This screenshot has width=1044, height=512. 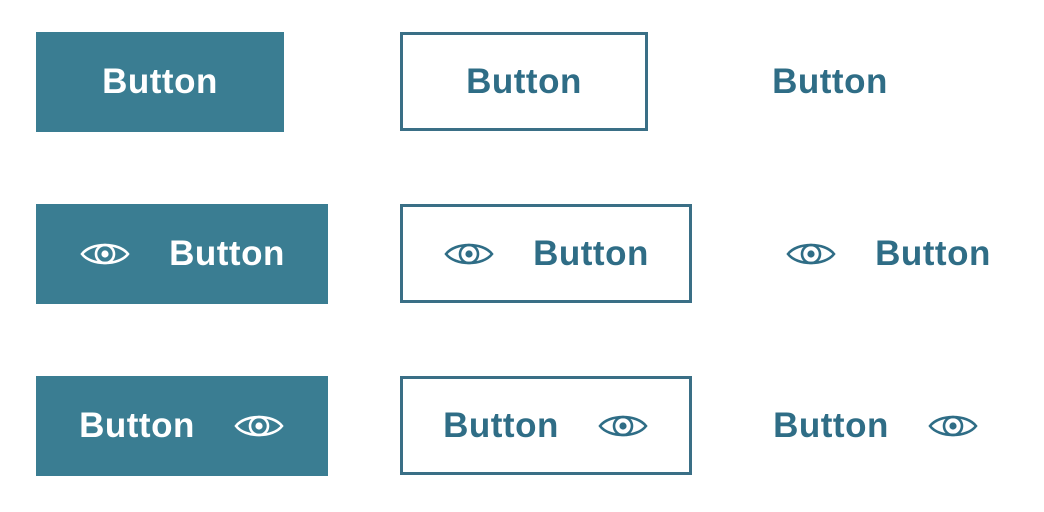 I want to click on outlined-button: Button, so click(x=524, y=81).